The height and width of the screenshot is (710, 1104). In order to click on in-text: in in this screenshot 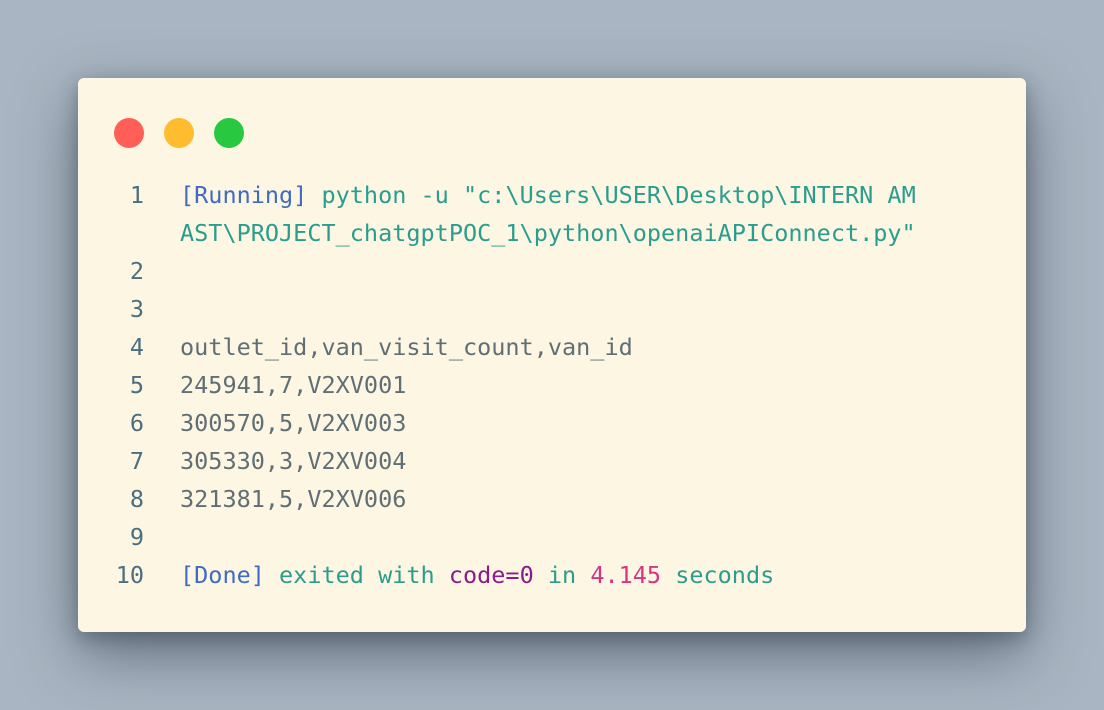, I will do `click(562, 575)`.